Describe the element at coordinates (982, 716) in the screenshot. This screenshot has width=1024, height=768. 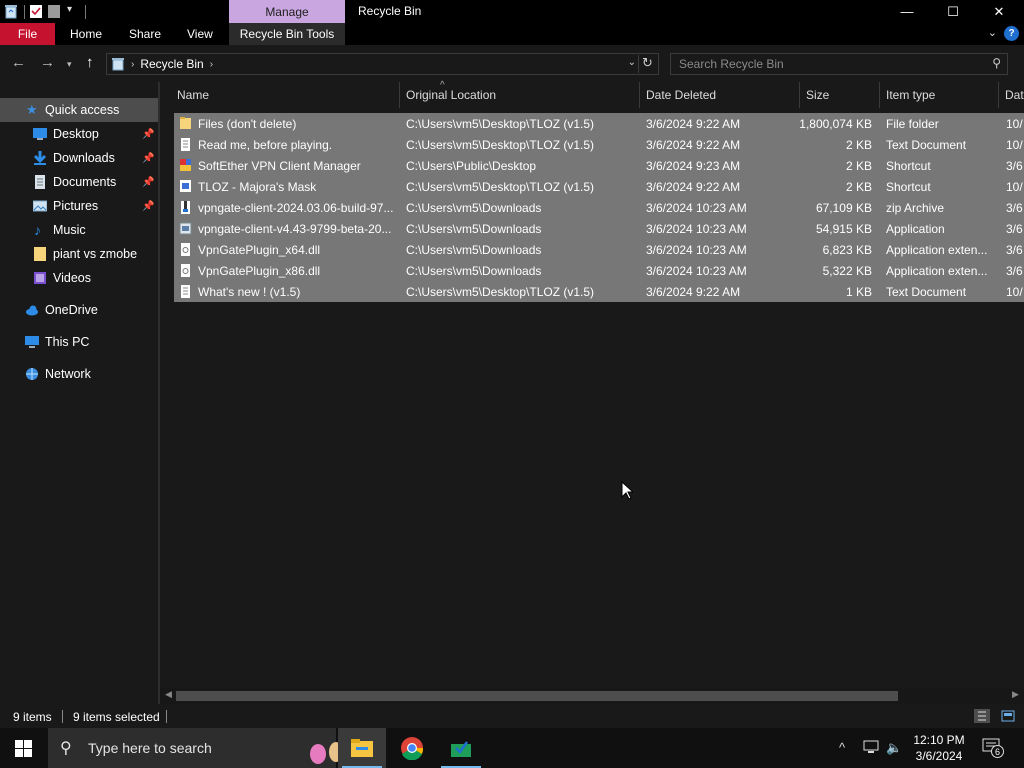
I see `details-view-icon` at that location.